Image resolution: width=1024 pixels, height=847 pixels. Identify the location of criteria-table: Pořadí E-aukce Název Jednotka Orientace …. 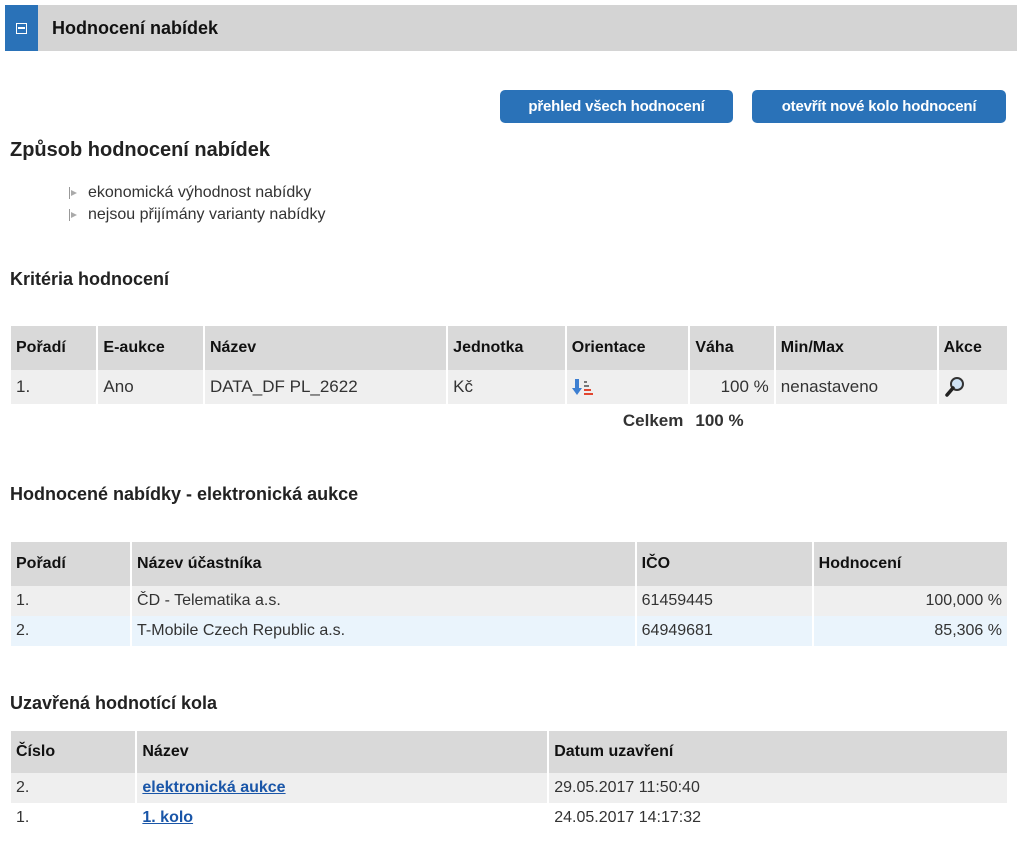
(509, 382).